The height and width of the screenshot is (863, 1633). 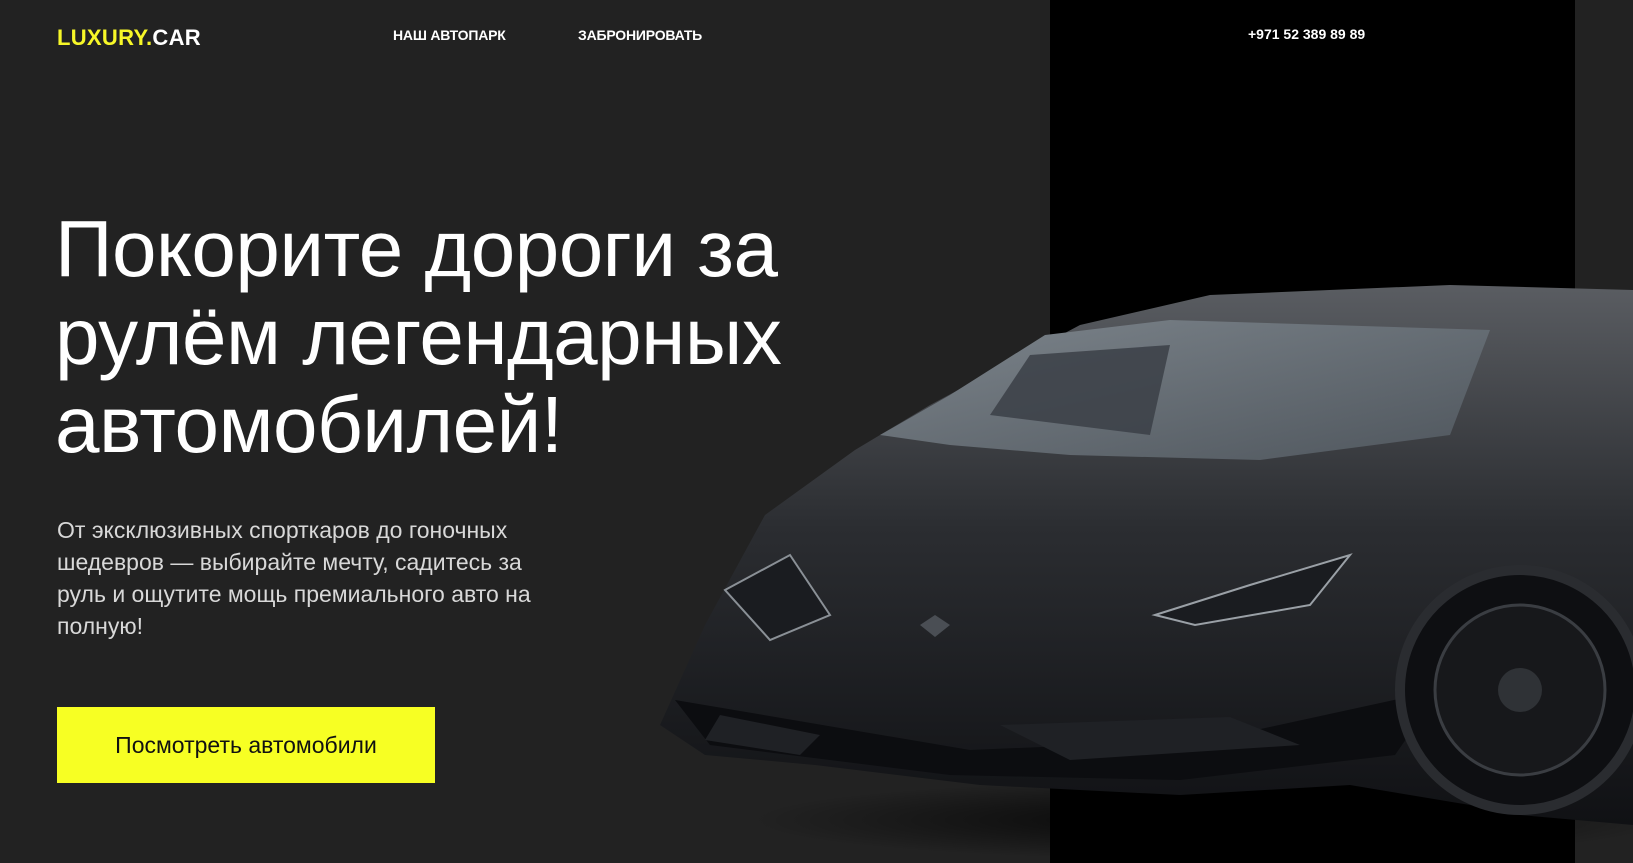 I want to click on view-cars-button: Посмотреть автомобили, so click(x=246, y=745).